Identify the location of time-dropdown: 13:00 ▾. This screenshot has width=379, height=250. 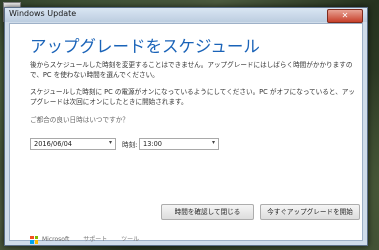
(179, 144).